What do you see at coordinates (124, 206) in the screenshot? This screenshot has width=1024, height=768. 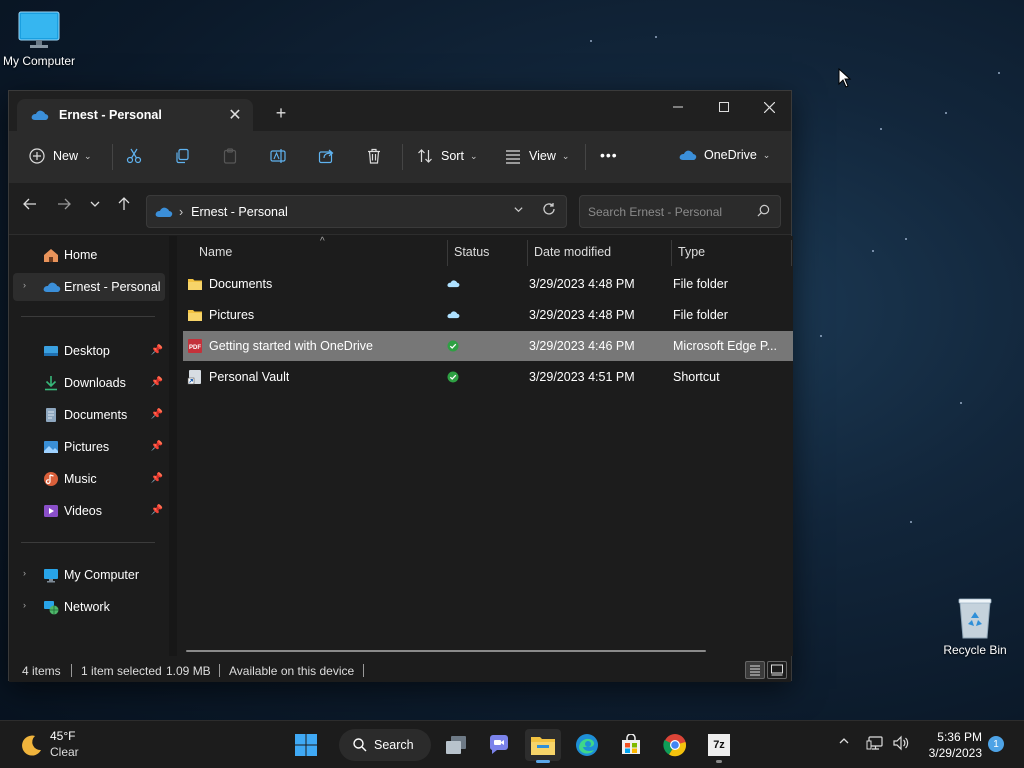 I see `up-button` at bounding box center [124, 206].